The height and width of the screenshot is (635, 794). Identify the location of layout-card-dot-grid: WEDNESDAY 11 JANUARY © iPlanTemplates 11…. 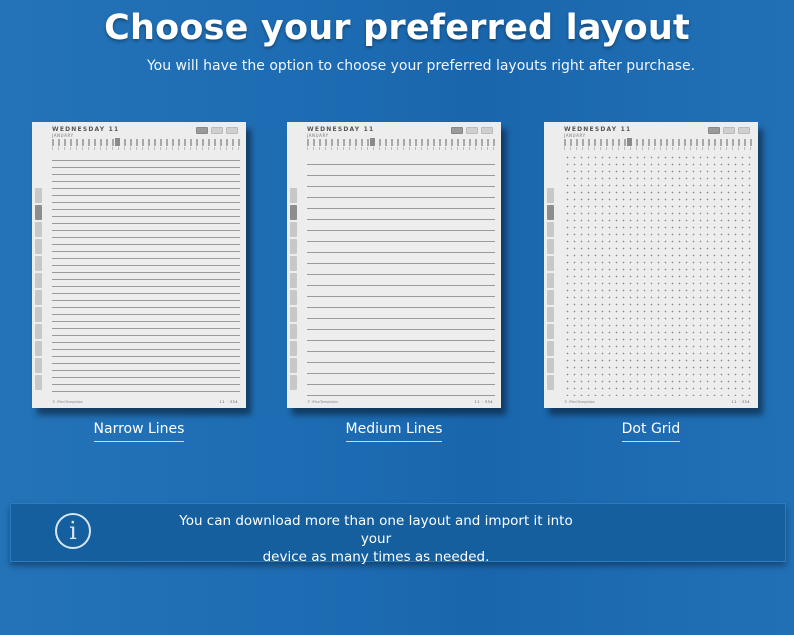
(651, 265).